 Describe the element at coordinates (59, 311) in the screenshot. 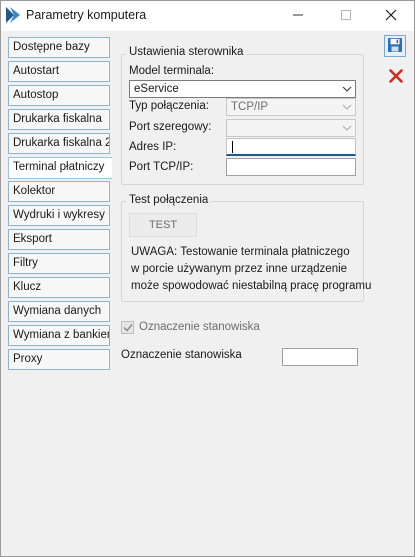

I see `sidebar-item-wymiana-danych: Wymiana danych` at that location.